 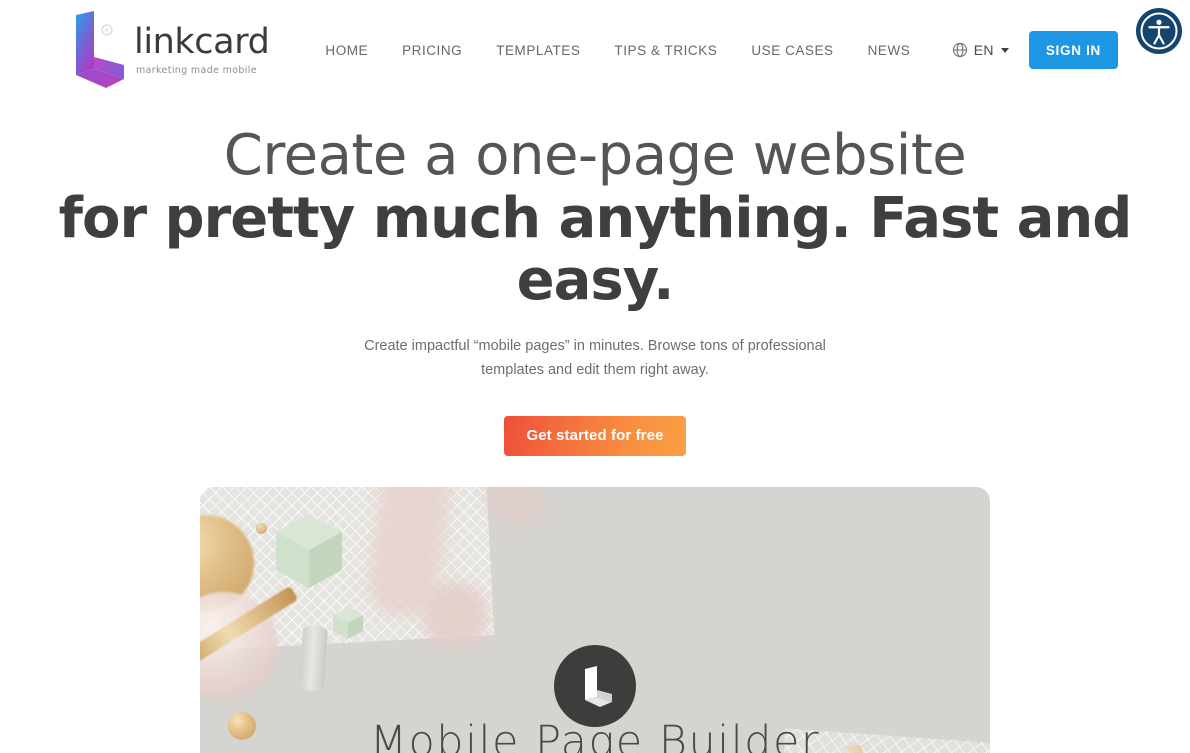 I want to click on get-started-button: Get started for free, so click(x=595, y=436).